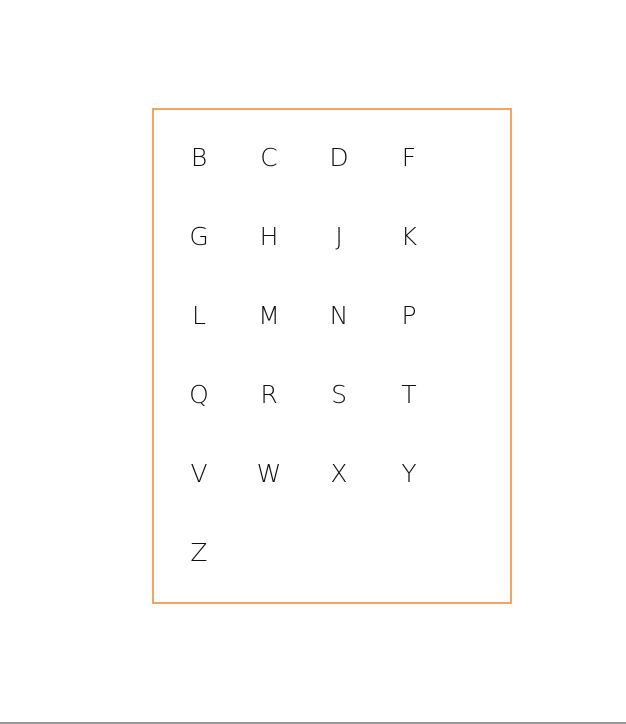 This screenshot has height=724, width=626. I want to click on letter-key-m: M, so click(269, 315).